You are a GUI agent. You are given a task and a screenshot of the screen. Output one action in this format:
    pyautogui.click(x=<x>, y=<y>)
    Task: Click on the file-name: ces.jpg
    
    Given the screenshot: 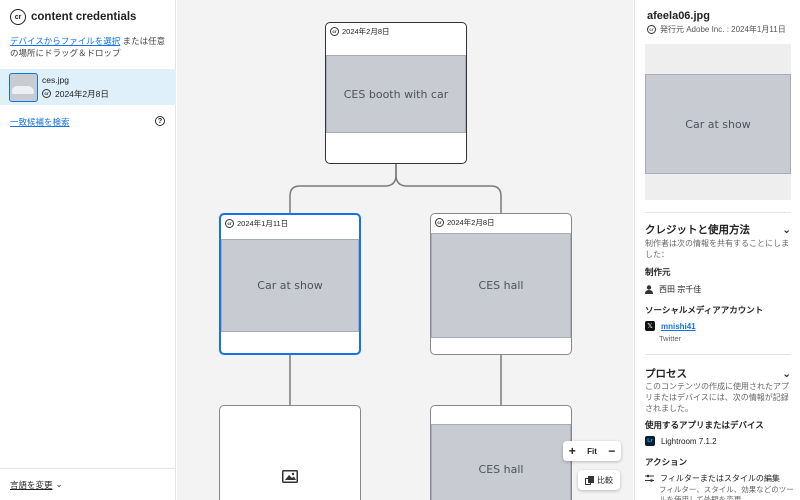 What is the action you would take?
    pyautogui.click(x=55, y=79)
    